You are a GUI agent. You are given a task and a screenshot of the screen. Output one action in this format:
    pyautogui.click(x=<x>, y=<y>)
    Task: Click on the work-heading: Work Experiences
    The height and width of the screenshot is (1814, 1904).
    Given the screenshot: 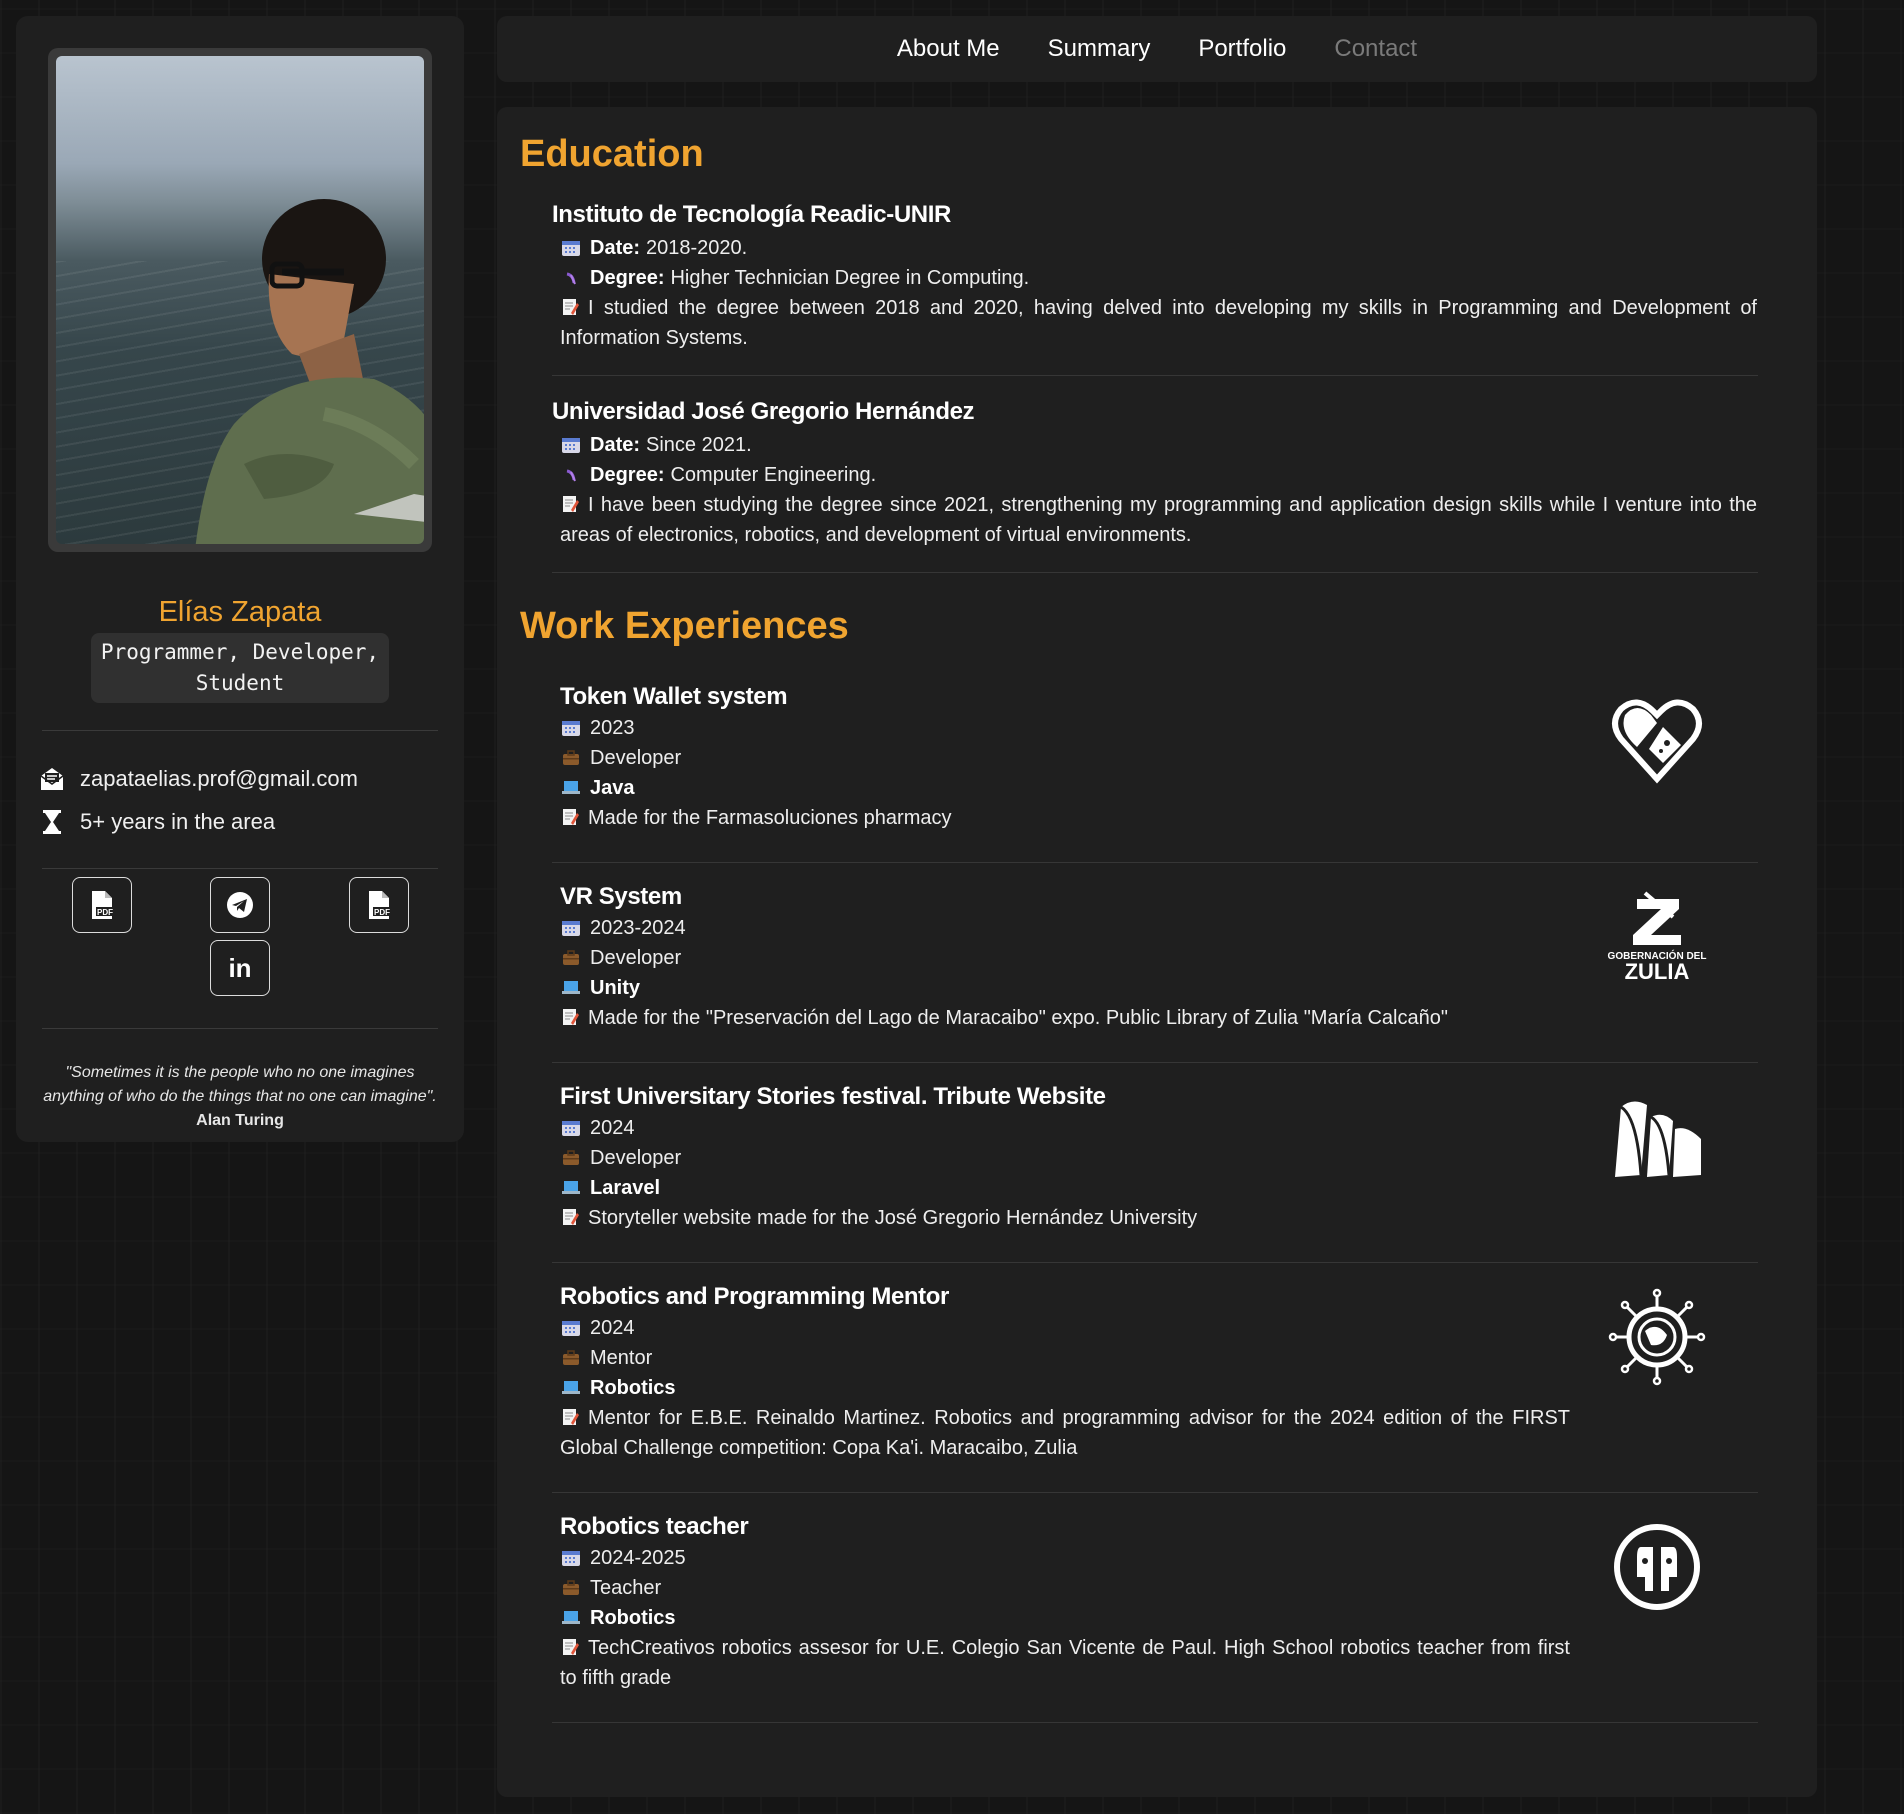 What is the action you would take?
    pyautogui.click(x=684, y=626)
    